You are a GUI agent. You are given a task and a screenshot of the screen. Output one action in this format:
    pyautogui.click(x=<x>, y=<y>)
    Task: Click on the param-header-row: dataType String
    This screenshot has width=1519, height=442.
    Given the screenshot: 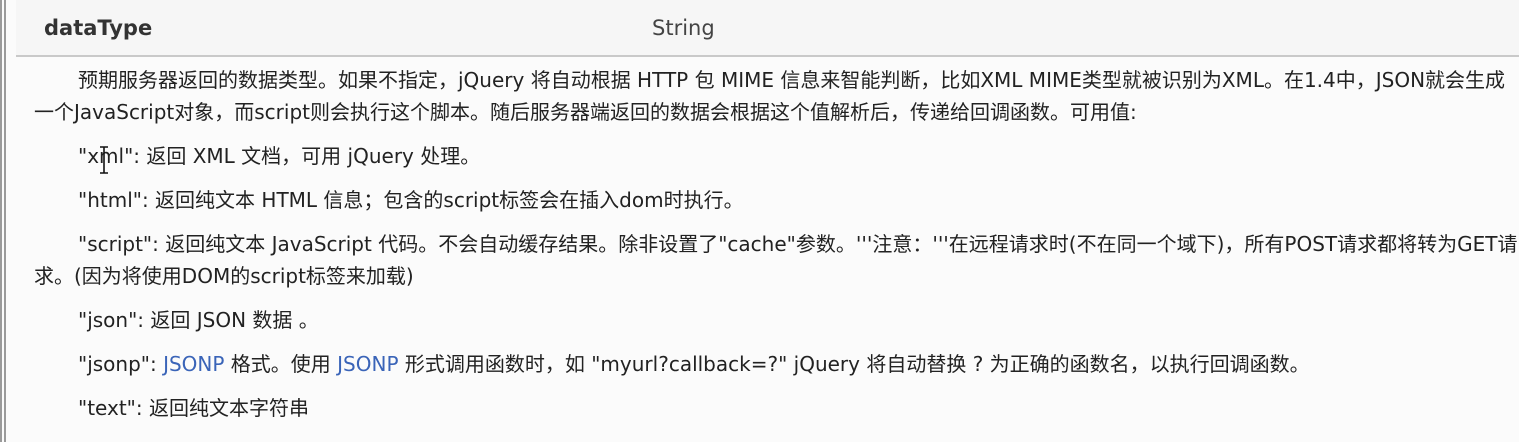 What is the action you would take?
    pyautogui.click(x=767, y=28)
    